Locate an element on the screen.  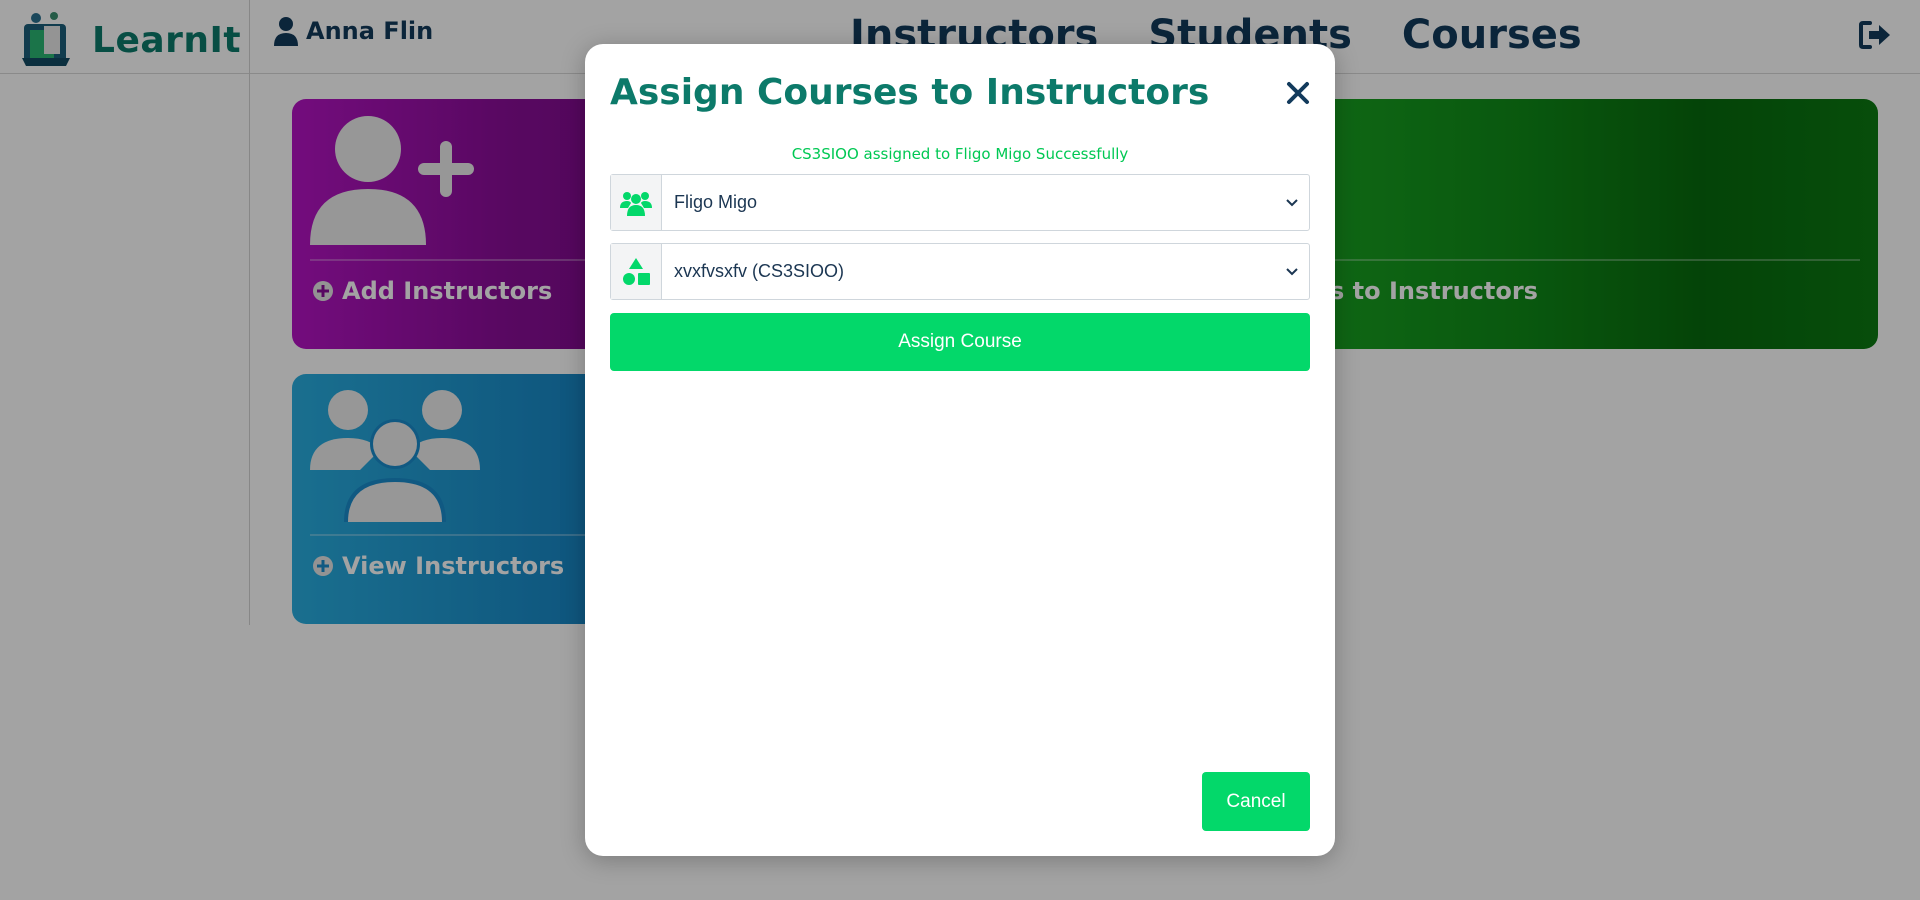
shapes-icon is located at coordinates (636, 271).